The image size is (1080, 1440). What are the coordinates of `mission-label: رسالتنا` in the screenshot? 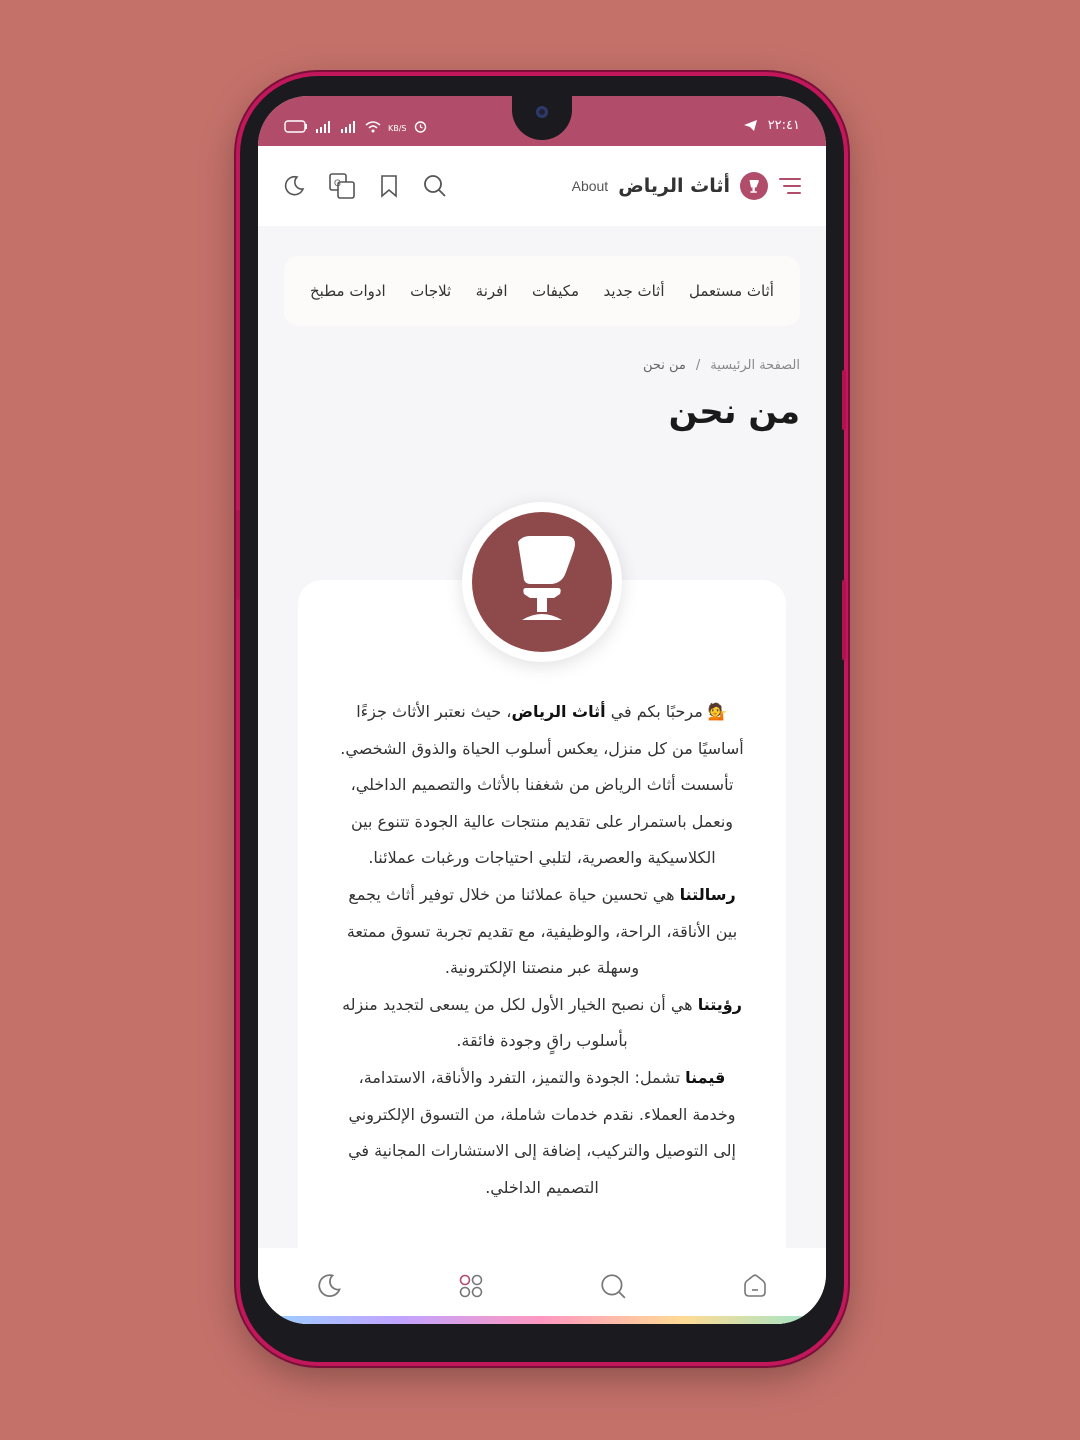 It's located at (707, 894).